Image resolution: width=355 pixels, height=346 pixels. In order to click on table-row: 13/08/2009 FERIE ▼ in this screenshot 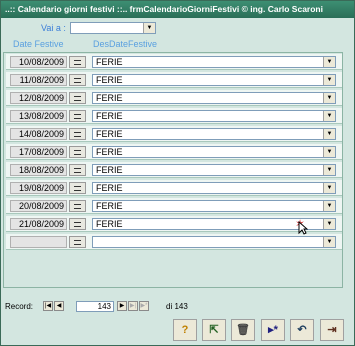, I will do `click(174, 116)`.